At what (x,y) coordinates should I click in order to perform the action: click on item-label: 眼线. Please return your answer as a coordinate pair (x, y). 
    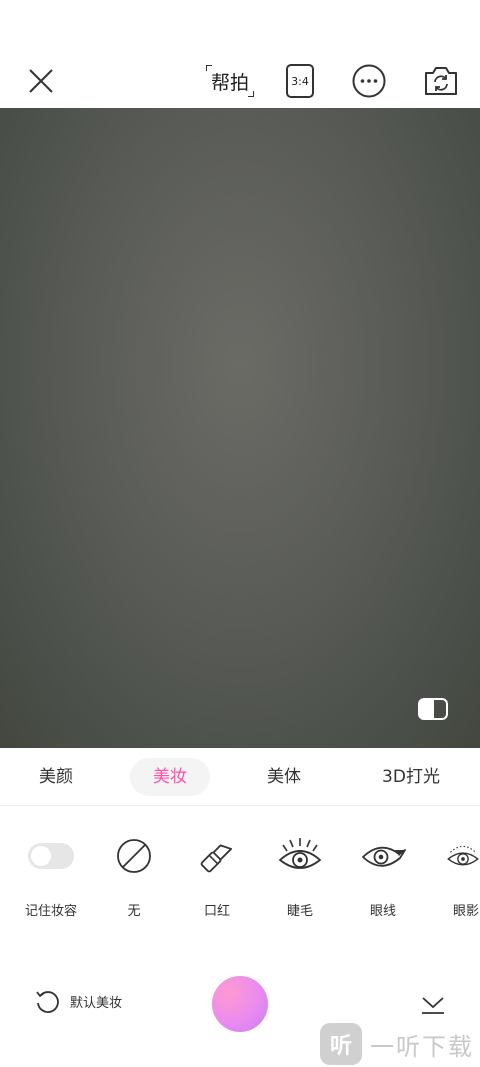
    Looking at the image, I should click on (382, 911).